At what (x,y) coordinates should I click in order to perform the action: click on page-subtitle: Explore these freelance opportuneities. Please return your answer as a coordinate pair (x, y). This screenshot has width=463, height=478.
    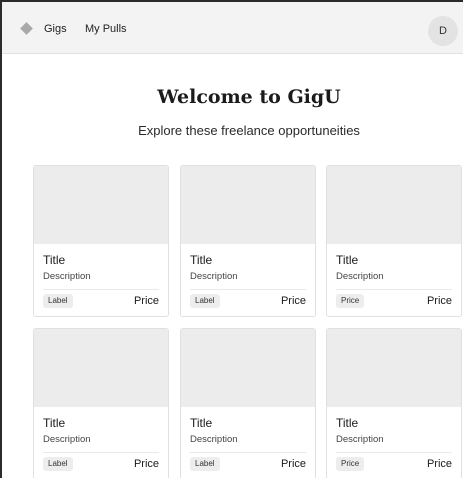
    Looking at the image, I should click on (249, 130).